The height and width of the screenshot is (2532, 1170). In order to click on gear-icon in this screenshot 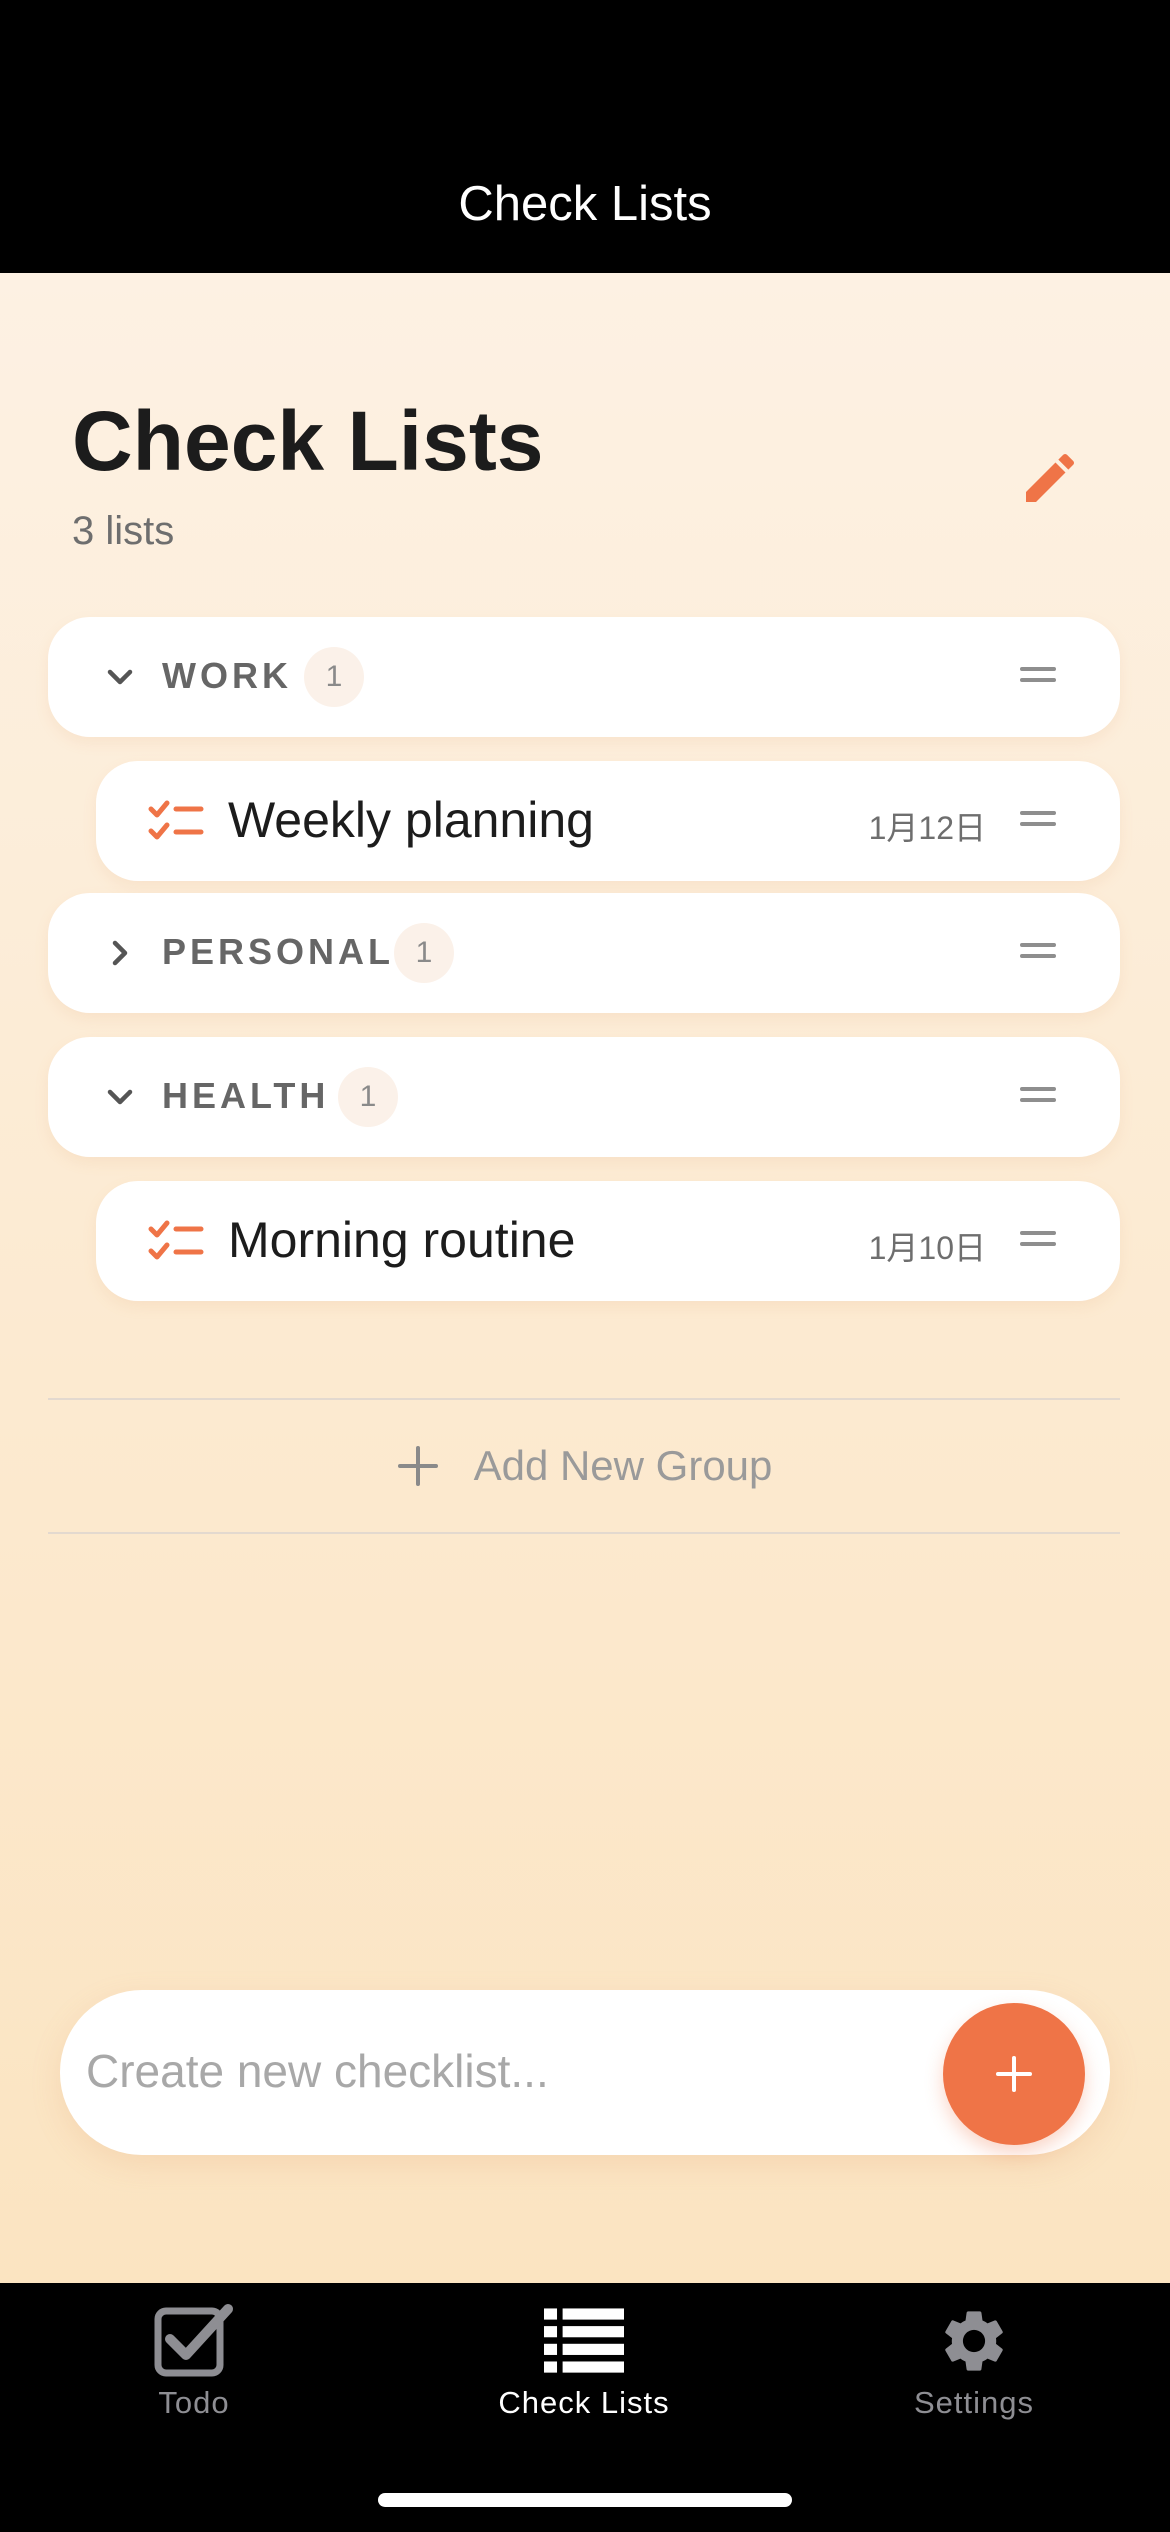, I will do `click(974, 2341)`.